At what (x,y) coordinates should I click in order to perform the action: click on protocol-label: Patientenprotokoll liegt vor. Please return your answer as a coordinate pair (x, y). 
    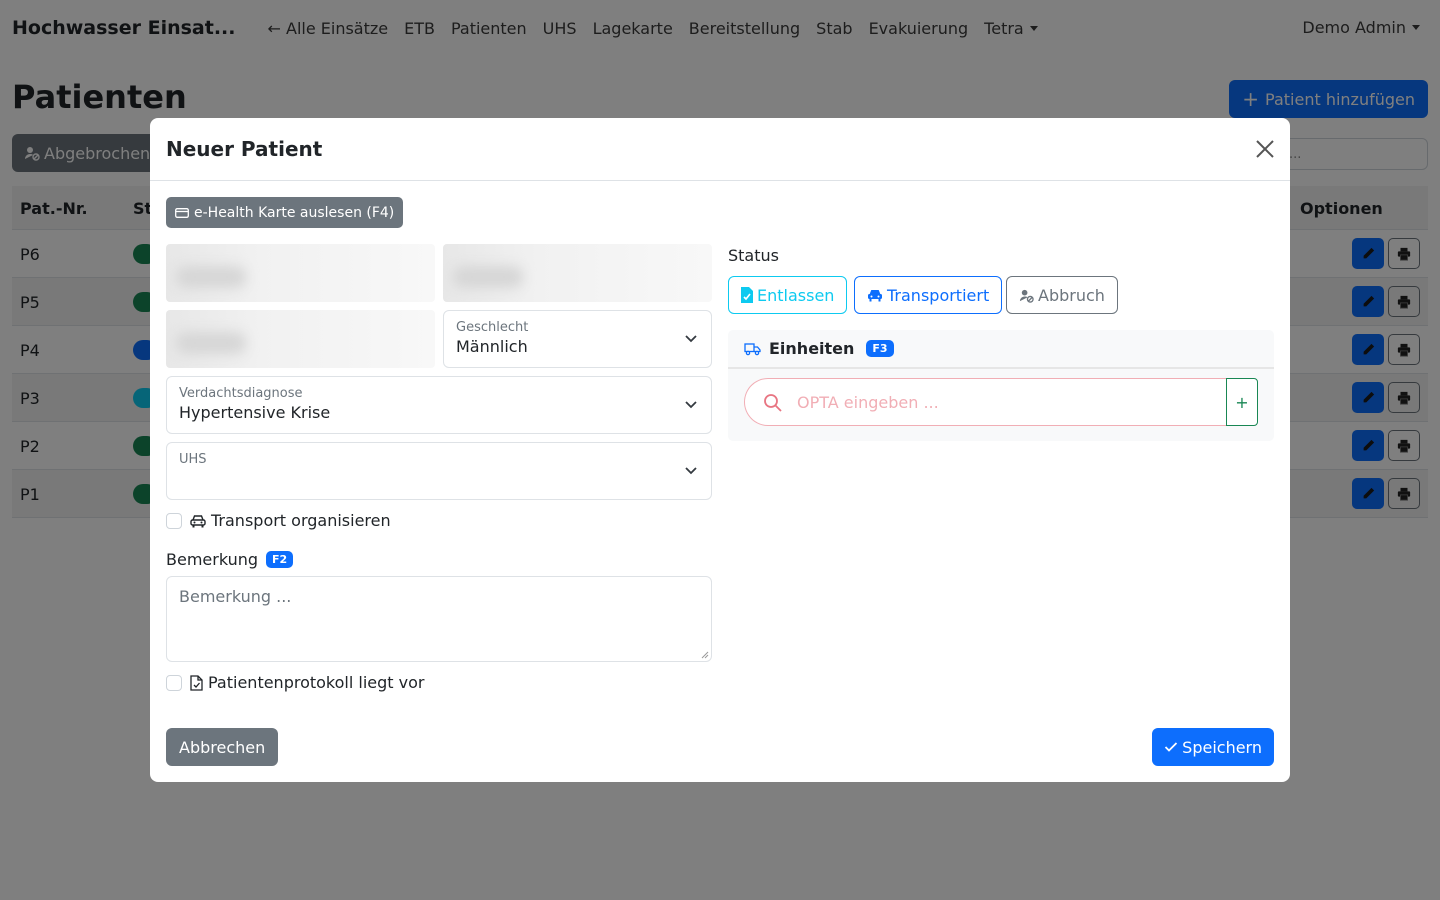
    Looking at the image, I should click on (316, 682).